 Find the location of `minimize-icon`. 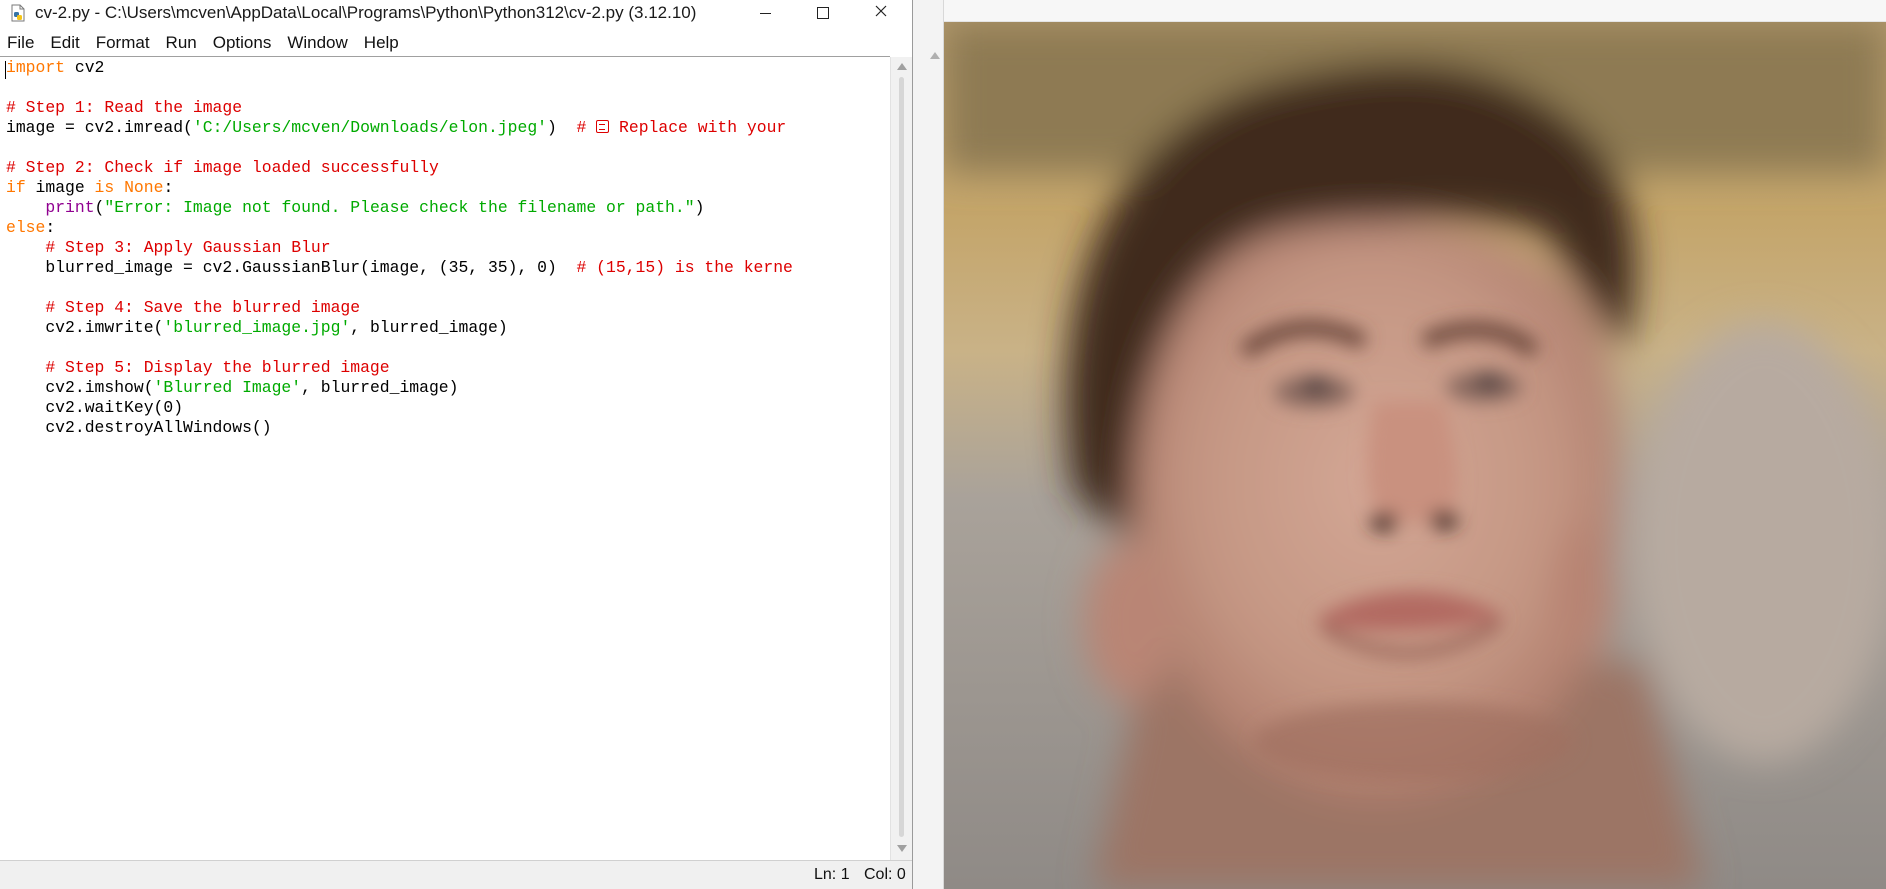

minimize-icon is located at coordinates (765, 13).